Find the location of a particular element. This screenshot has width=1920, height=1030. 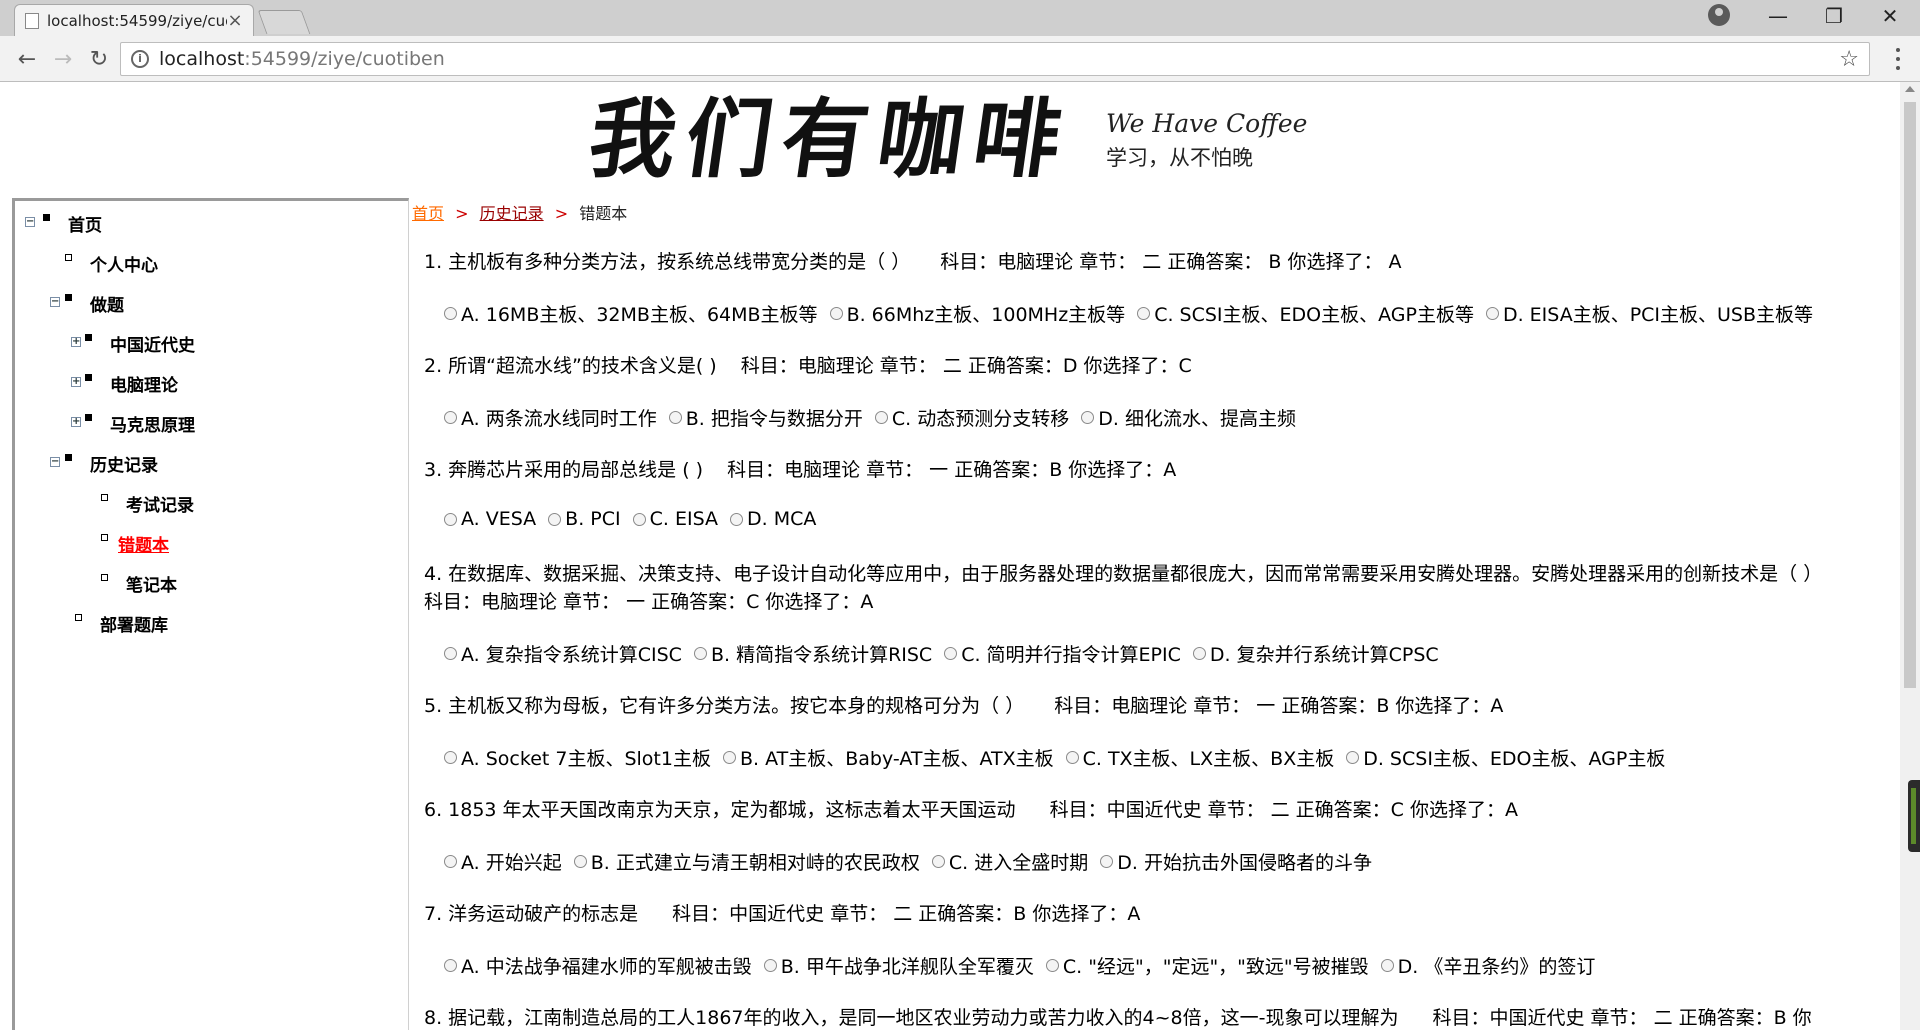

option-b: B. 精简指令系统计算RISC is located at coordinates (812, 653).